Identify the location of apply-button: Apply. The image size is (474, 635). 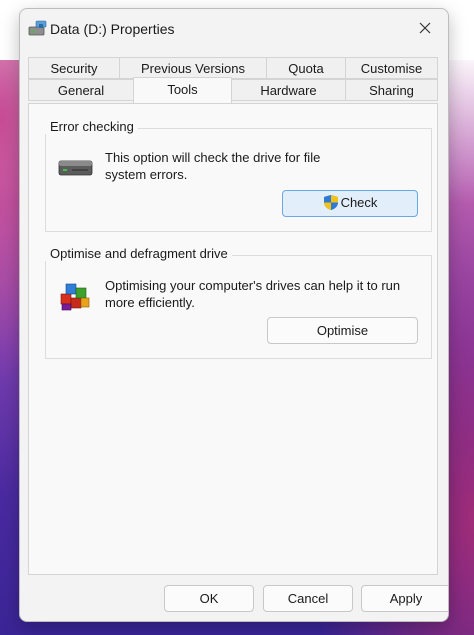
(404, 598).